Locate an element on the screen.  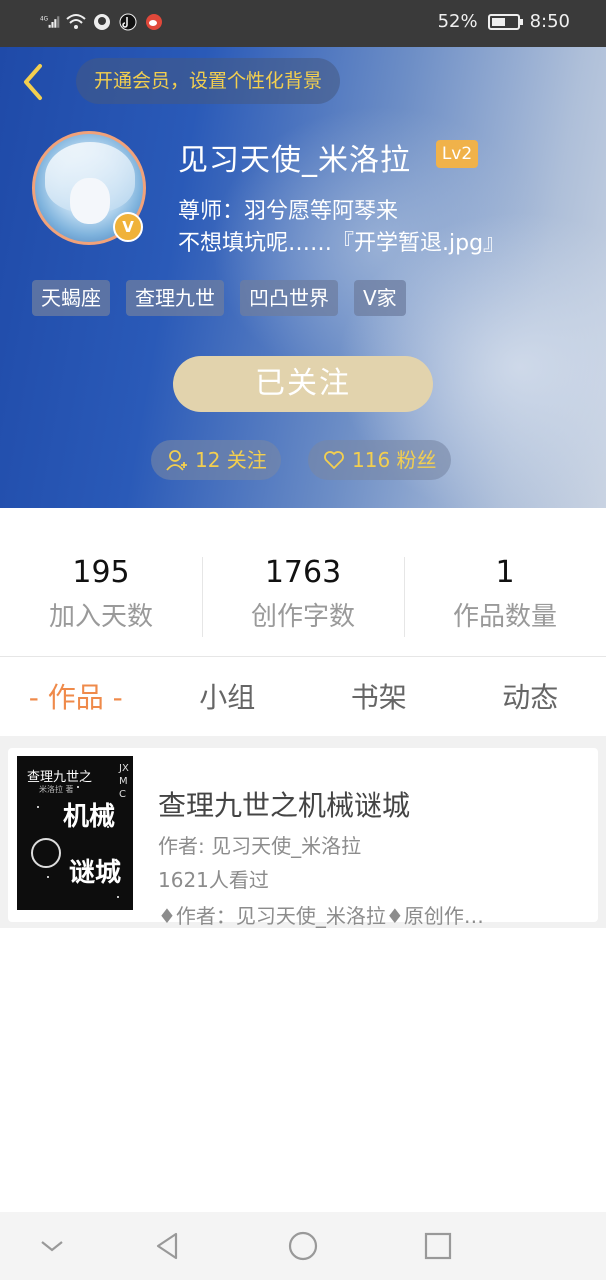
clock: 8:50 is located at coordinates (549, 21).